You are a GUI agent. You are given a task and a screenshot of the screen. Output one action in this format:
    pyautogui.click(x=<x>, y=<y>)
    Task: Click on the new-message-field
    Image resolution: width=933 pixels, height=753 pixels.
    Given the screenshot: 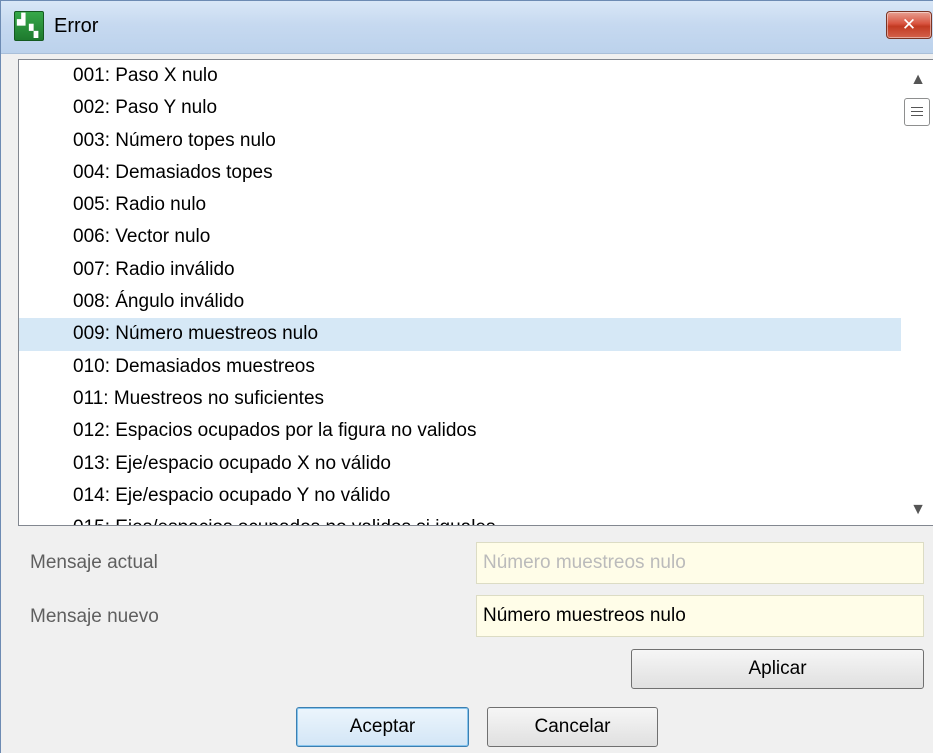 What is the action you would take?
    pyautogui.click(x=700, y=616)
    